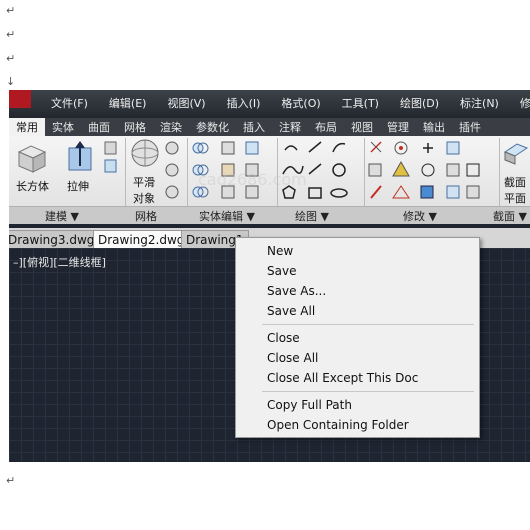 The width and height of the screenshot is (530, 530). I want to click on panel-title-solid-editing: 实体编辑 ▼, so click(227, 216).